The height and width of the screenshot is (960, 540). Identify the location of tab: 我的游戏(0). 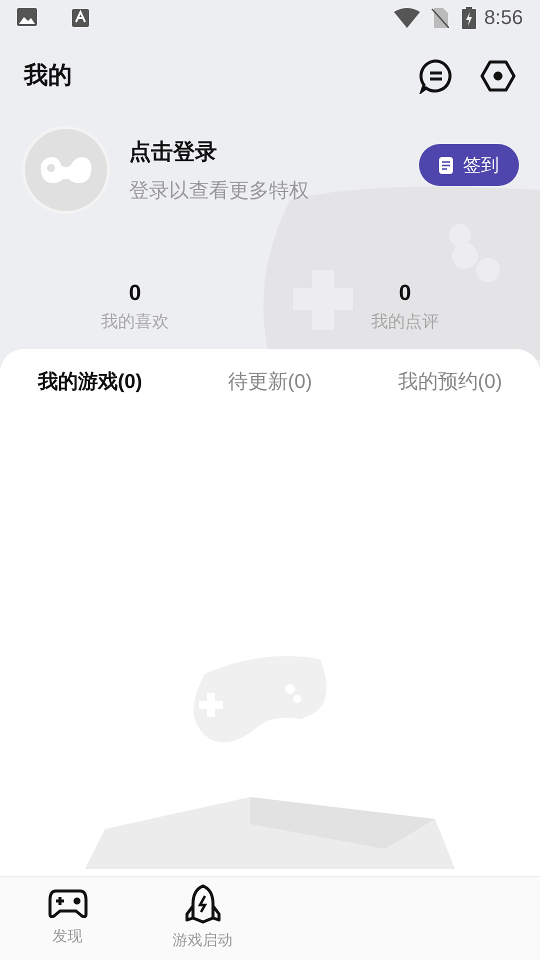
(90, 381).